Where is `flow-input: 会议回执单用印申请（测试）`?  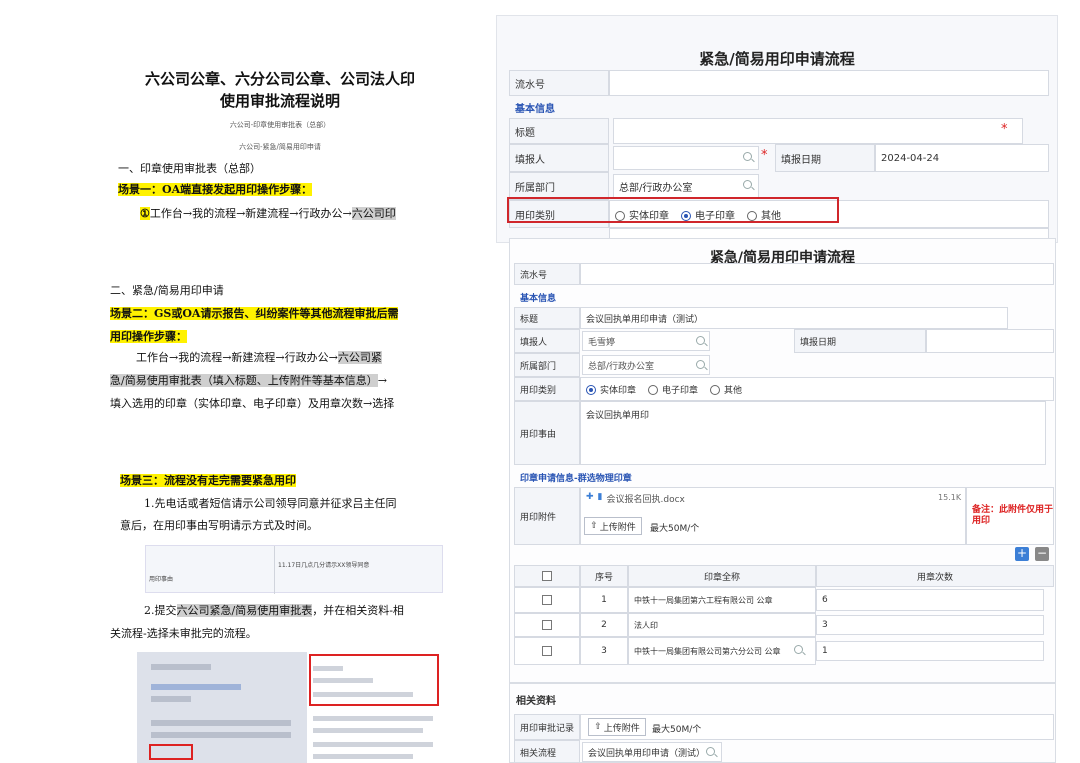 flow-input: 会议回执单用印申请（测试） is located at coordinates (652, 752).